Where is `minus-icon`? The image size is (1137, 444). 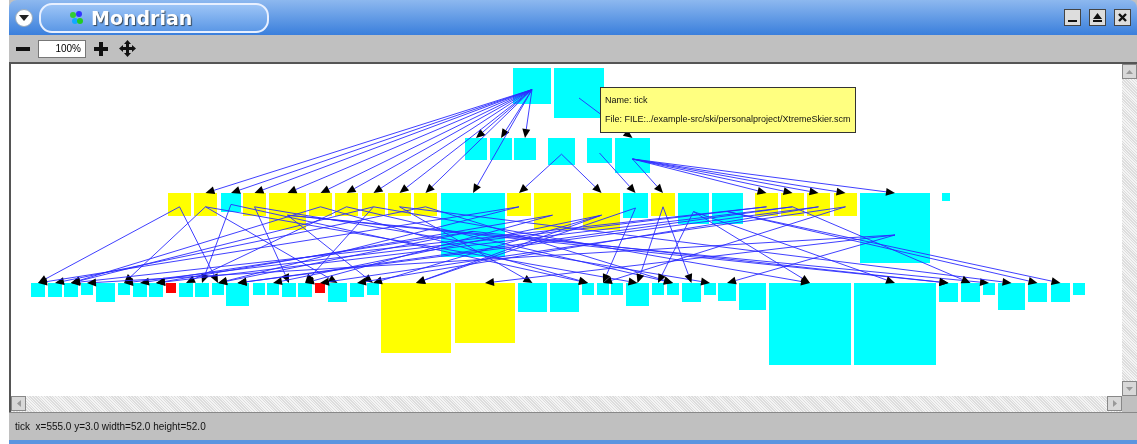
minus-icon is located at coordinates (23, 48).